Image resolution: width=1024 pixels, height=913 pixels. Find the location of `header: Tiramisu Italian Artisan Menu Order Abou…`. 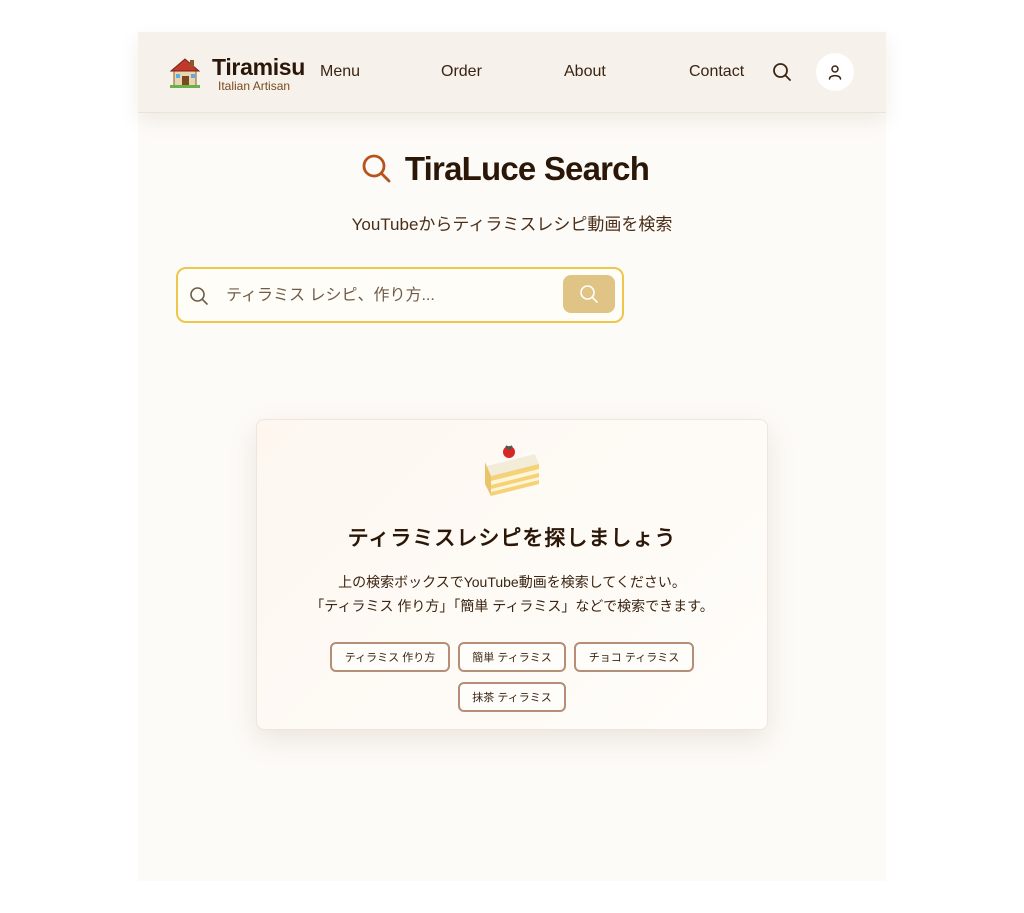

header: Tiramisu Italian Artisan Menu Order Abou… is located at coordinates (512, 72).